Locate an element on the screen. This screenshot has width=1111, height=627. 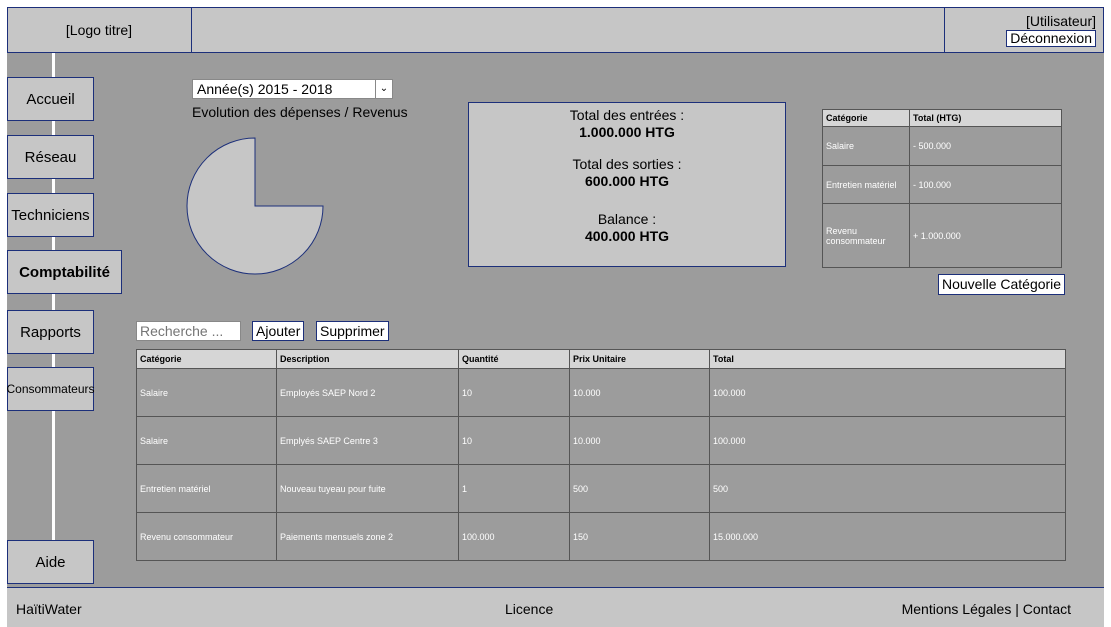
table-row: Revenu consommateur + 1.000.000 is located at coordinates (942, 235).